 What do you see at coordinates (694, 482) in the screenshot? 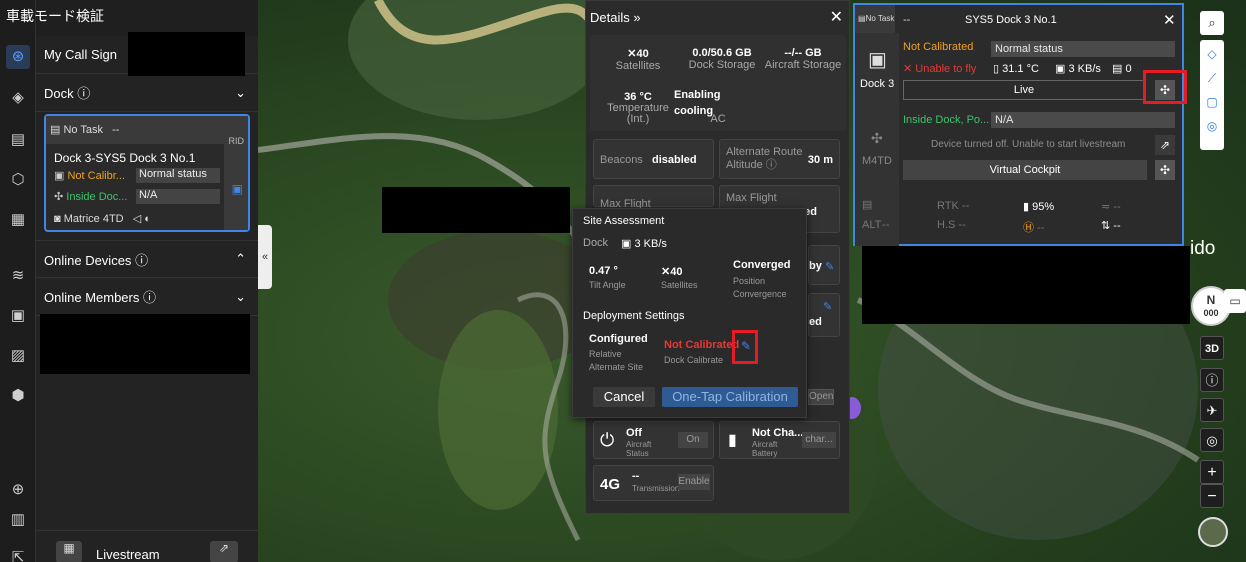
I see `enable-button: Enable` at bounding box center [694, 482].